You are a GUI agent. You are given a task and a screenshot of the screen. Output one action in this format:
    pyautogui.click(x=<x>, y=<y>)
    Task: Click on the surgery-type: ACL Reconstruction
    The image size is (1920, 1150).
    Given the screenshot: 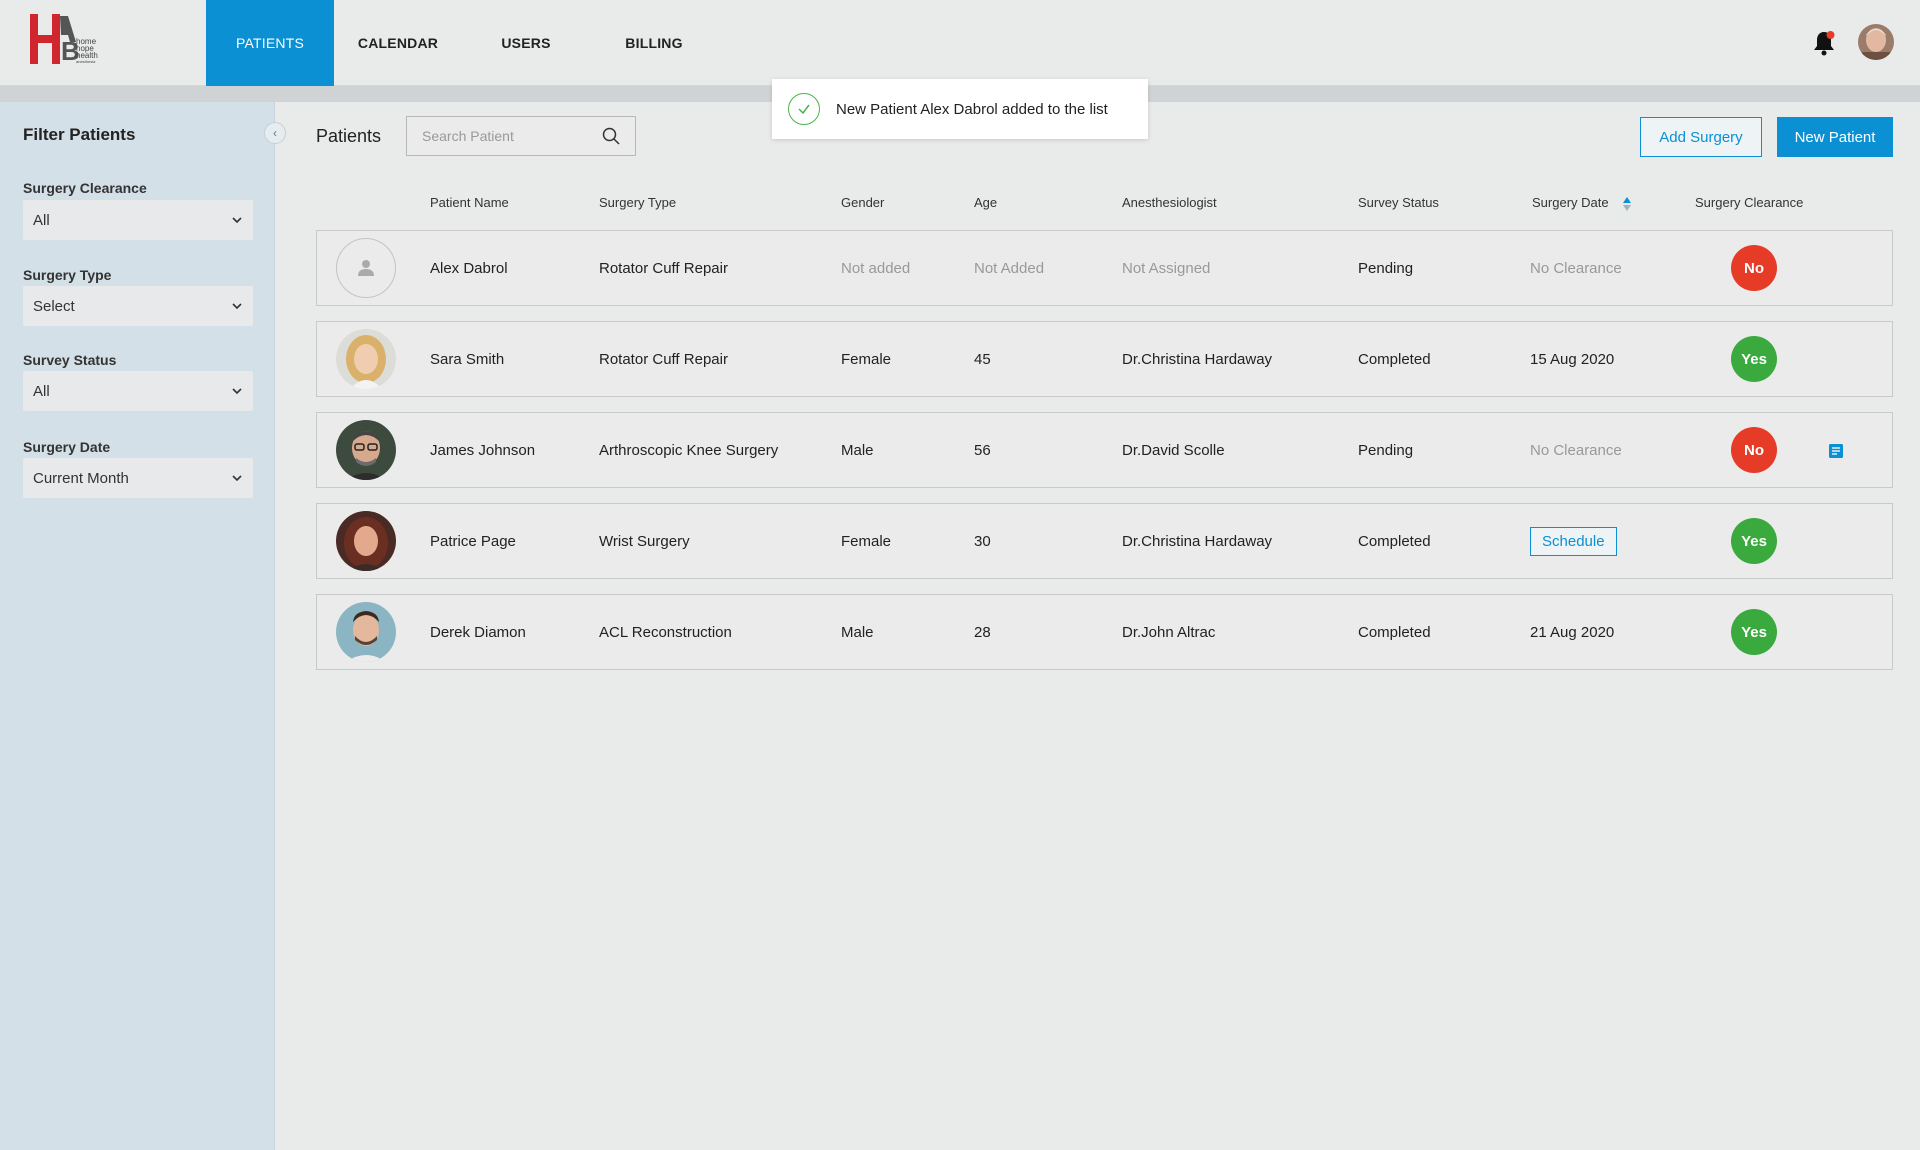 What is the action you would take?
    pyautogui.click(x=665, y=632)
    